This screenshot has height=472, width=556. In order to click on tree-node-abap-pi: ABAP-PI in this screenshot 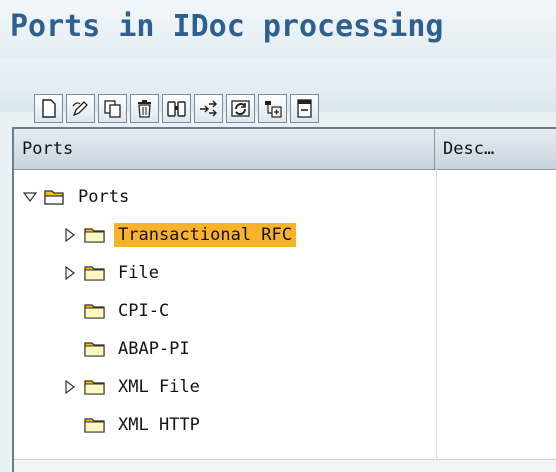, I will do `click(285, 348)`.